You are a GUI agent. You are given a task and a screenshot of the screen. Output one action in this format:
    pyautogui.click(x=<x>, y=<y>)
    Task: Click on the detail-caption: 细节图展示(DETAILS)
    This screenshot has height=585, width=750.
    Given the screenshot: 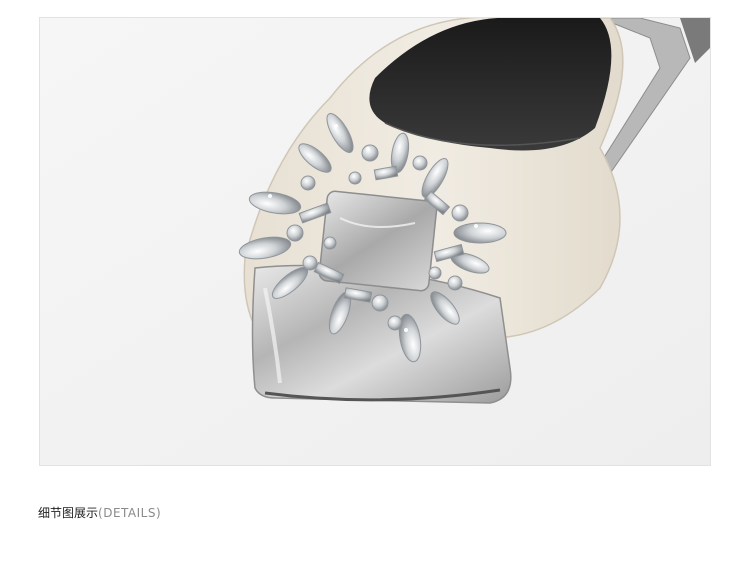 What is the action you would take?
    pyautogui.click(x=99, y=513)
    